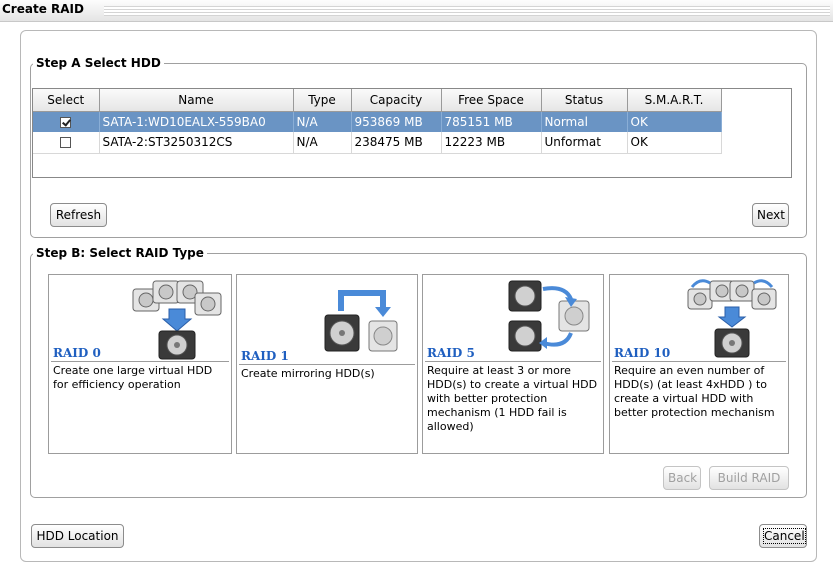 This screenshot has width=833, height=572. I want to click on cancel-button: Cancel, so click(783, 536).